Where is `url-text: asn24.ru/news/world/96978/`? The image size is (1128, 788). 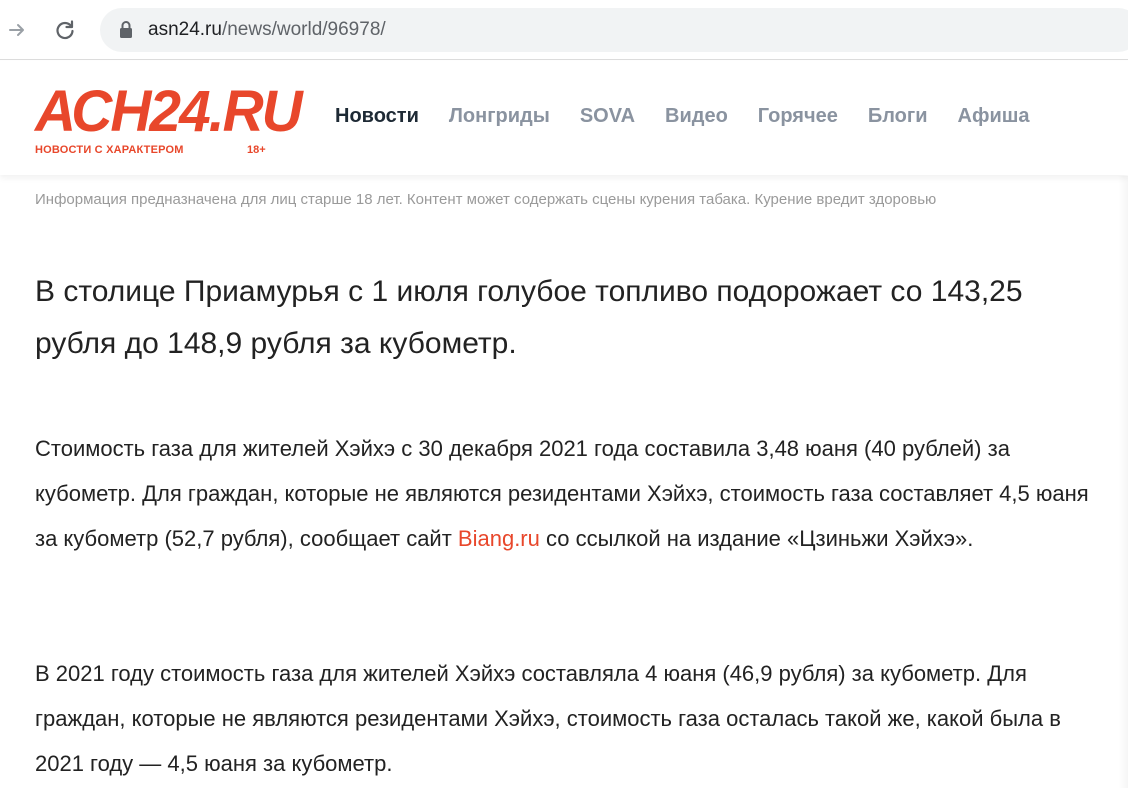
url-text: asn24.ru/news/world/96978/ is located at coordinates (267, 30).